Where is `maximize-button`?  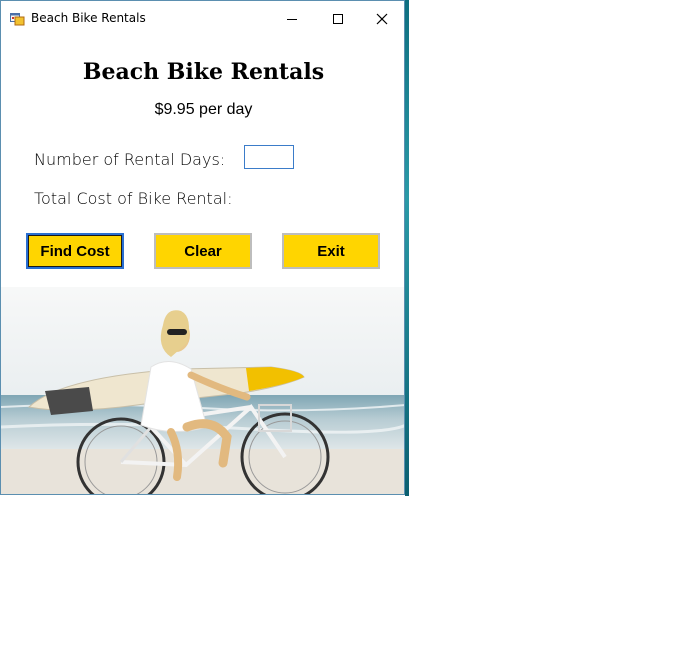 maximize-button is located at coordinates (338, 19).